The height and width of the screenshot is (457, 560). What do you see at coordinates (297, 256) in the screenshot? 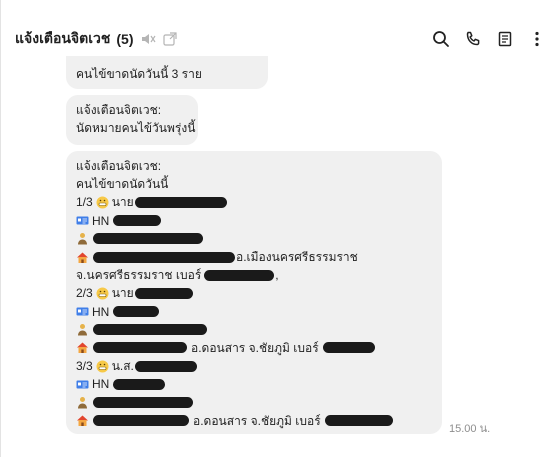
I see `patient-district: อ.เมืองนครศรีธรรมราช` at bounding box center [297, 256].